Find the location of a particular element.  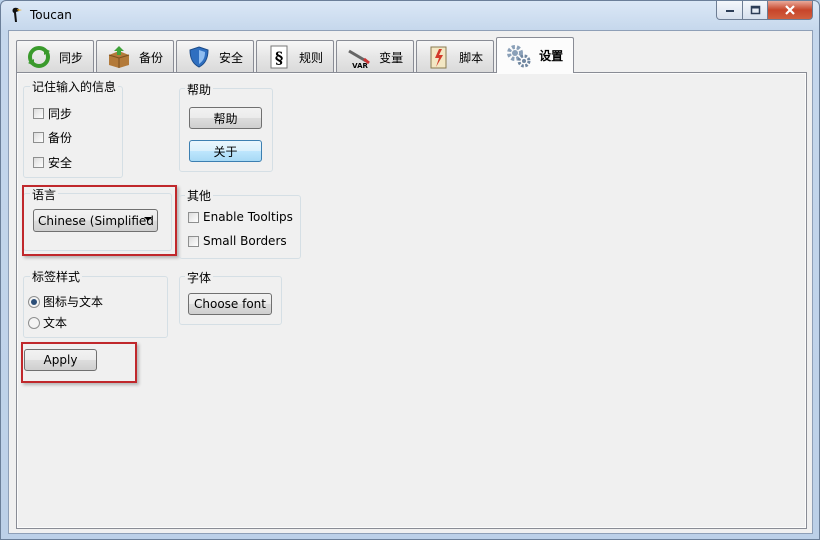

remember-group-title: 记住输入的信息 is located at coordinates (74, 86).